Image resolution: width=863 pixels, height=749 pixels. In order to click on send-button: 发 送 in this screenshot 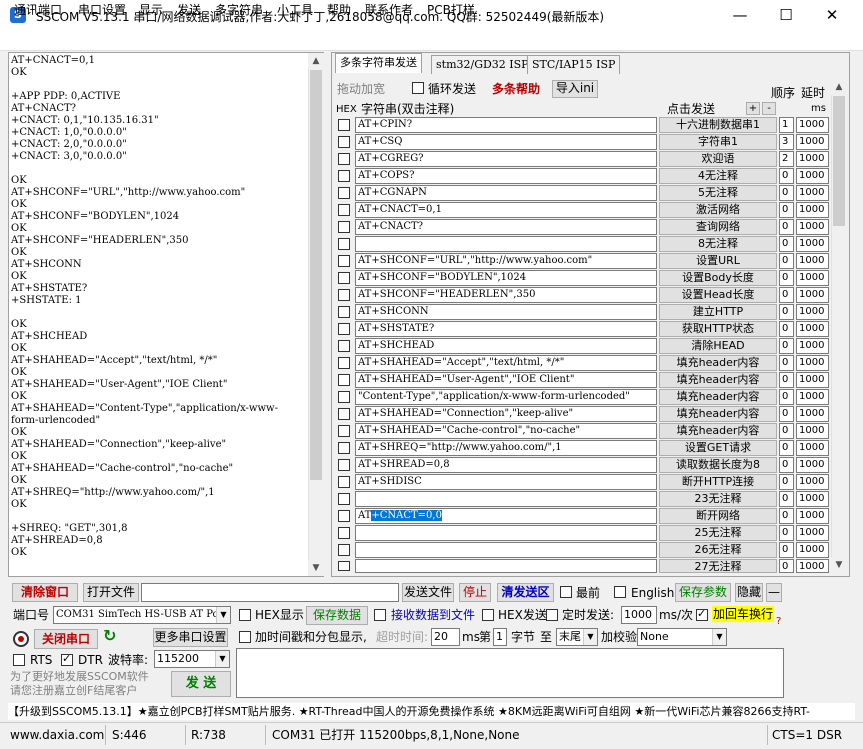, I will do `click(201, 684)`.